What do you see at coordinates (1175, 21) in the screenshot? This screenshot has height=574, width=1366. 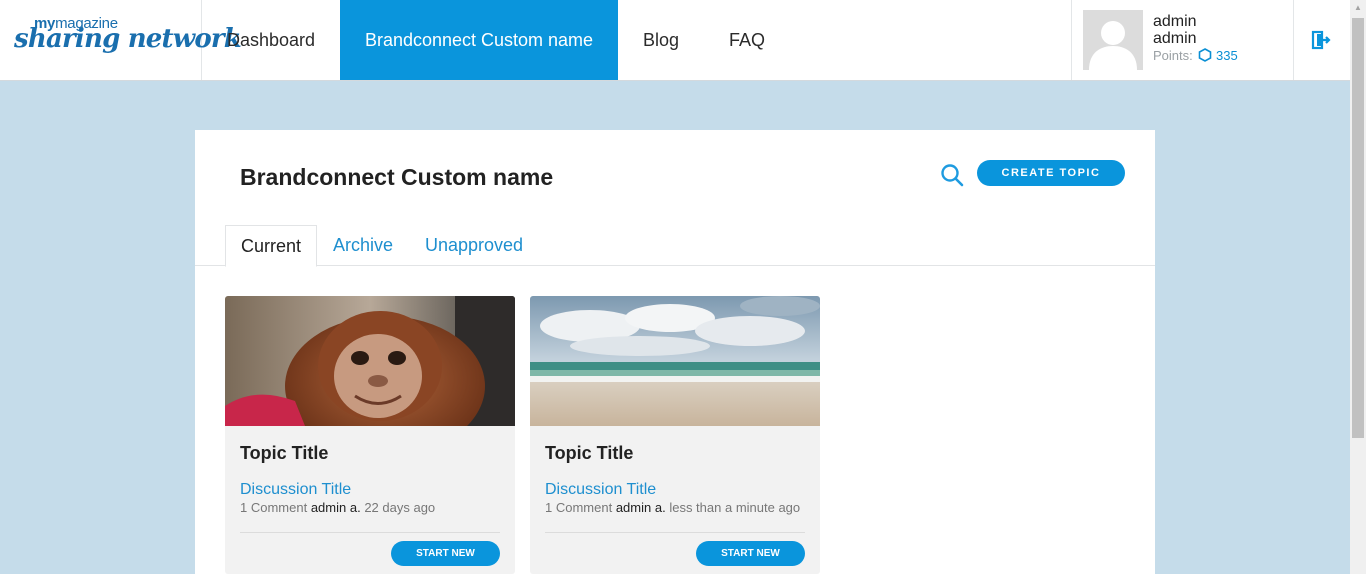 I see `user-first-name: admin` at bounding box center [1175, 21].